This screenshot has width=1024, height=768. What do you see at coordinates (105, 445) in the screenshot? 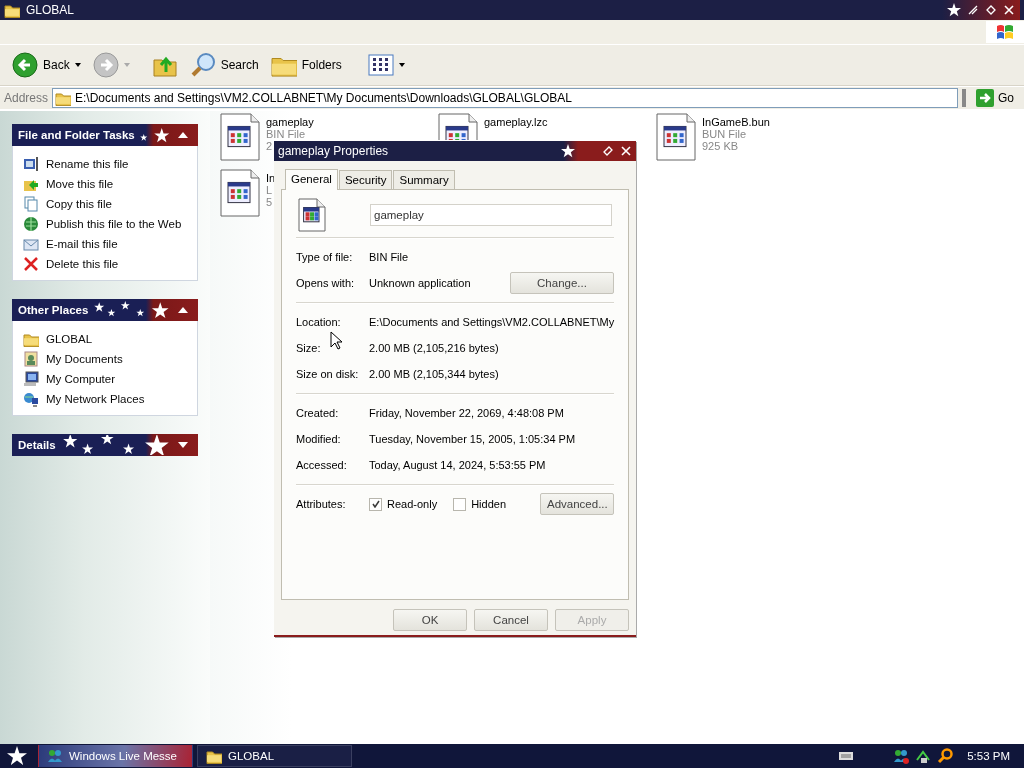
I see `pane-header: Details` at bounding box center [105, 445].